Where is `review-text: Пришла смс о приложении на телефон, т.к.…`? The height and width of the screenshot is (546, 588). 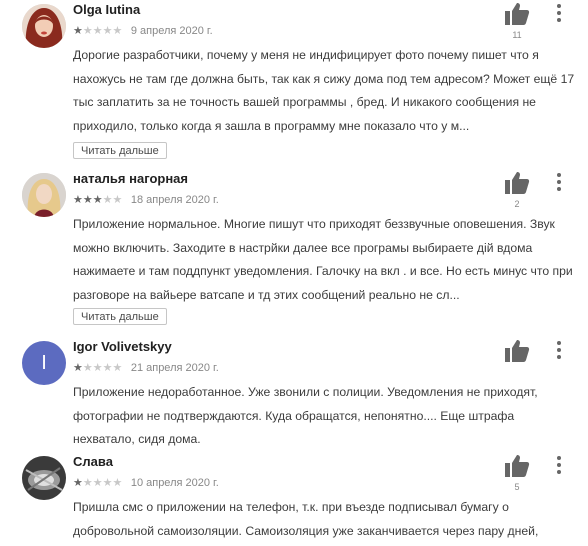 review-text: Пришла смс о приложении на телефон, т.к.… is located at coordinates (306, 519).